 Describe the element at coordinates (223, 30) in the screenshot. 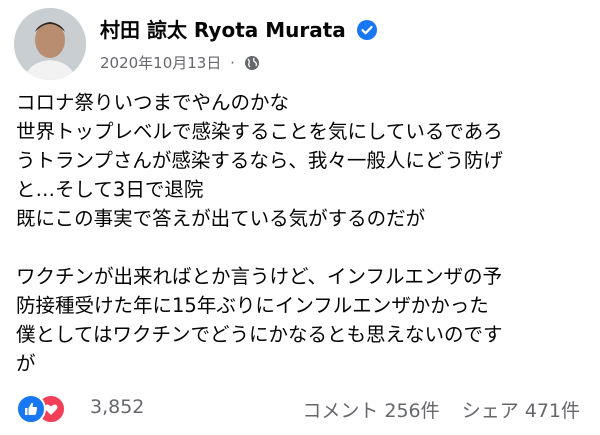

I see `author-name-text: 村田 諒太 Ryota Murata` at that location.